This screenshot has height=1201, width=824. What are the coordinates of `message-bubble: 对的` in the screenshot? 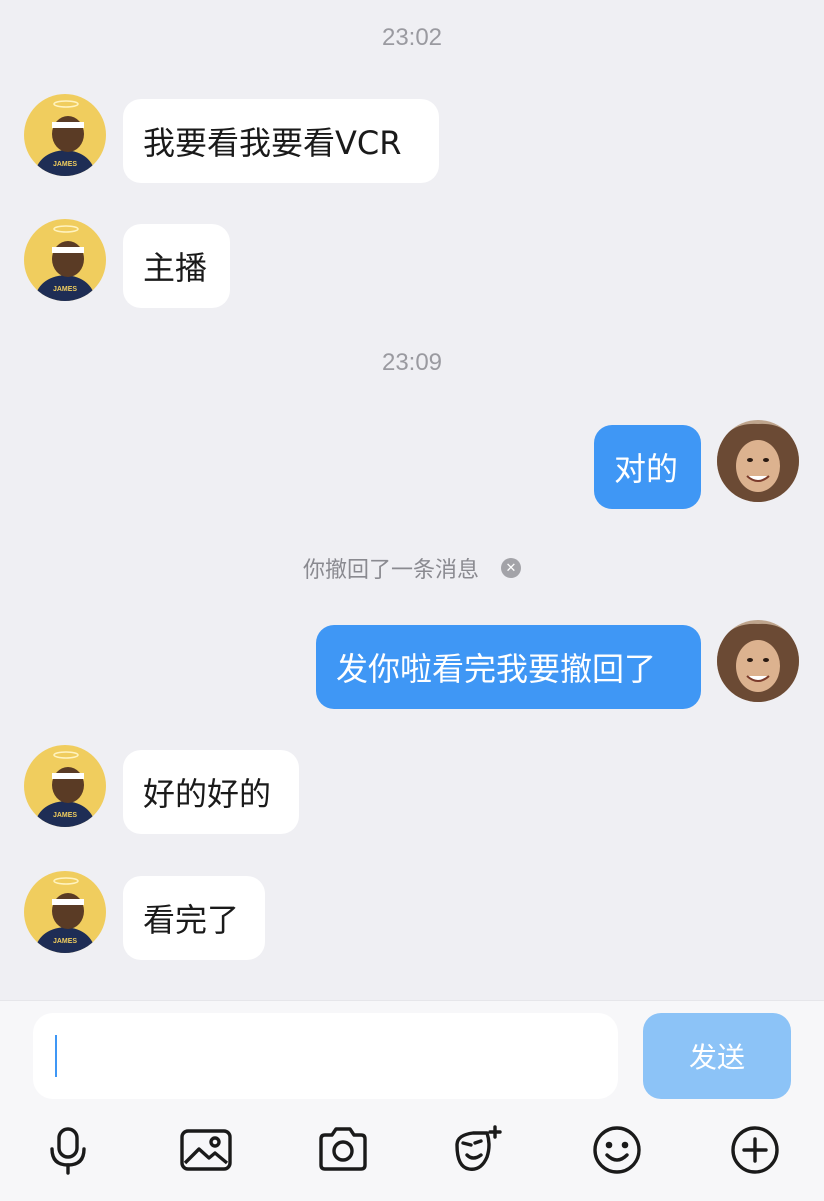 It's located at (647, 467).